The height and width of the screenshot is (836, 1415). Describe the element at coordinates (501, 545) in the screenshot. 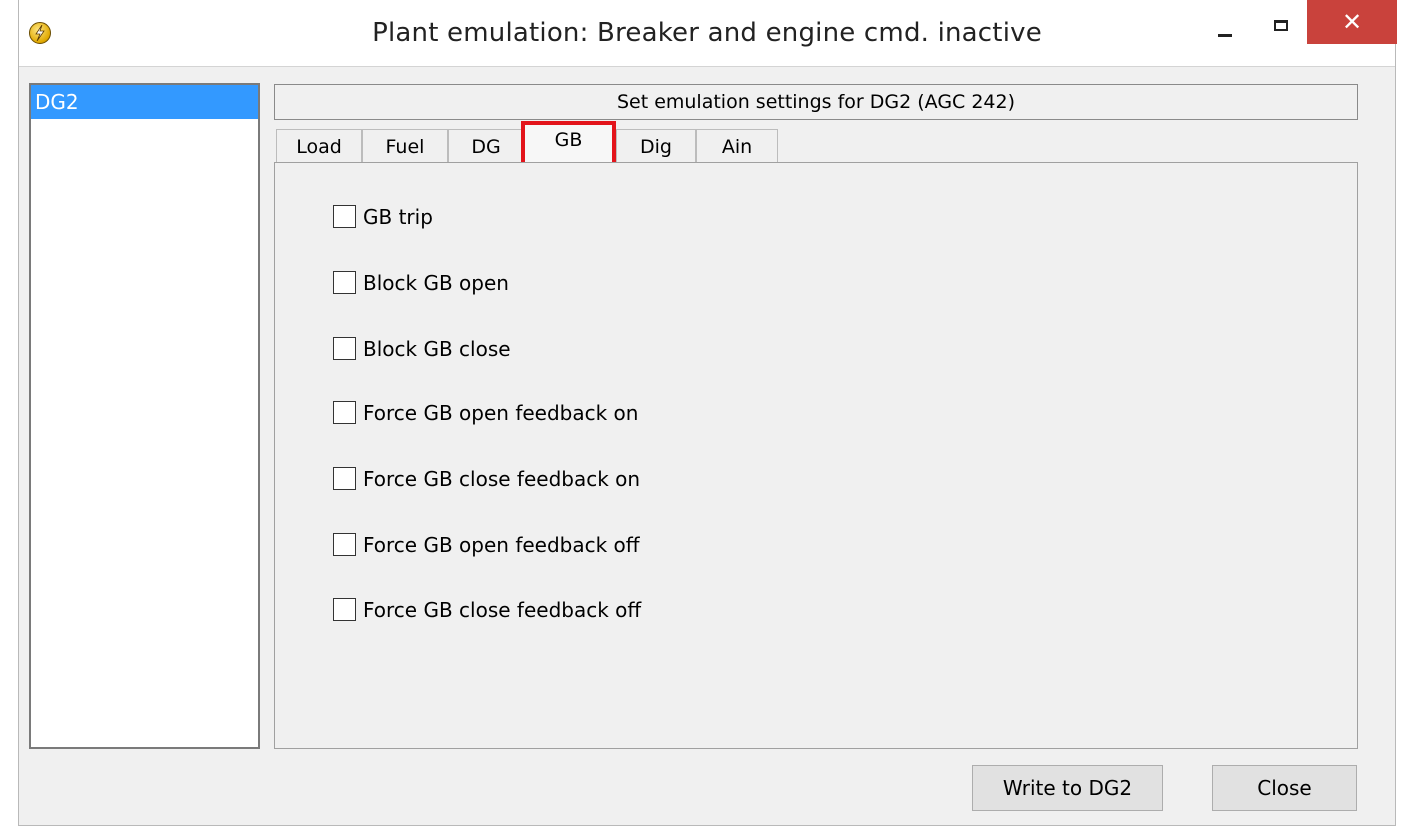

I see `checkbox-label: Force GB open feedback off` at that location.